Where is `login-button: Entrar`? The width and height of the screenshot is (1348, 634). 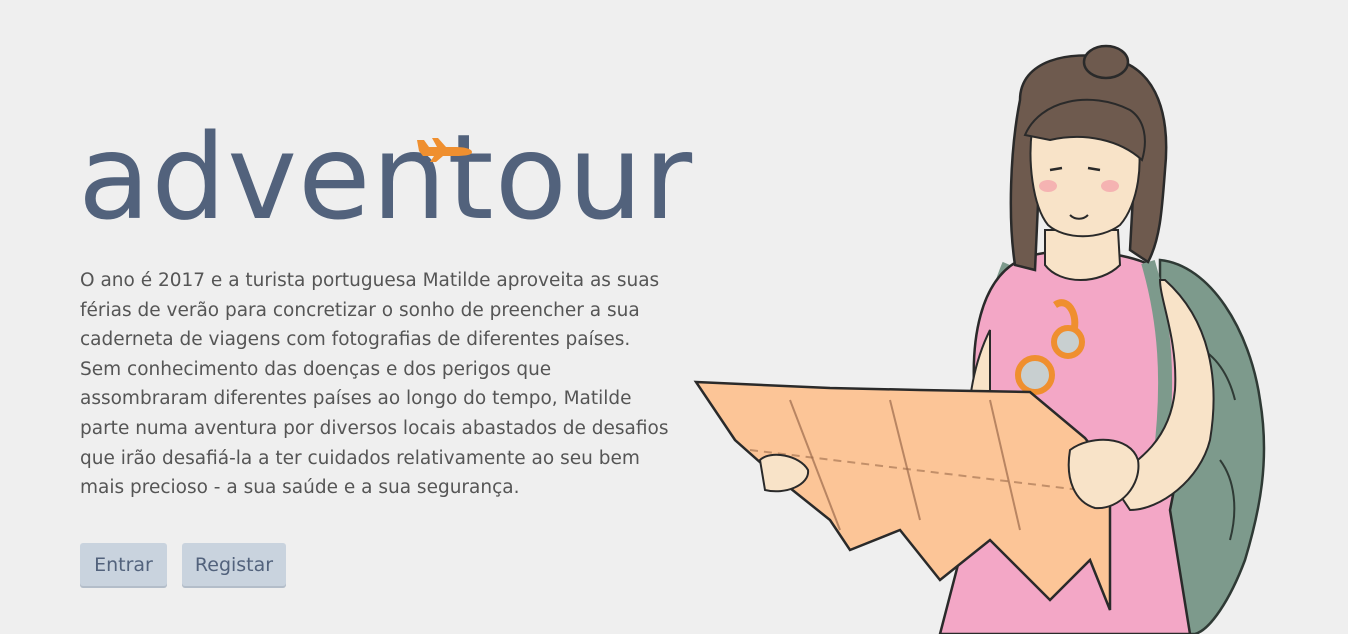
login-button: Entrar is located at coordinates (123, 564).